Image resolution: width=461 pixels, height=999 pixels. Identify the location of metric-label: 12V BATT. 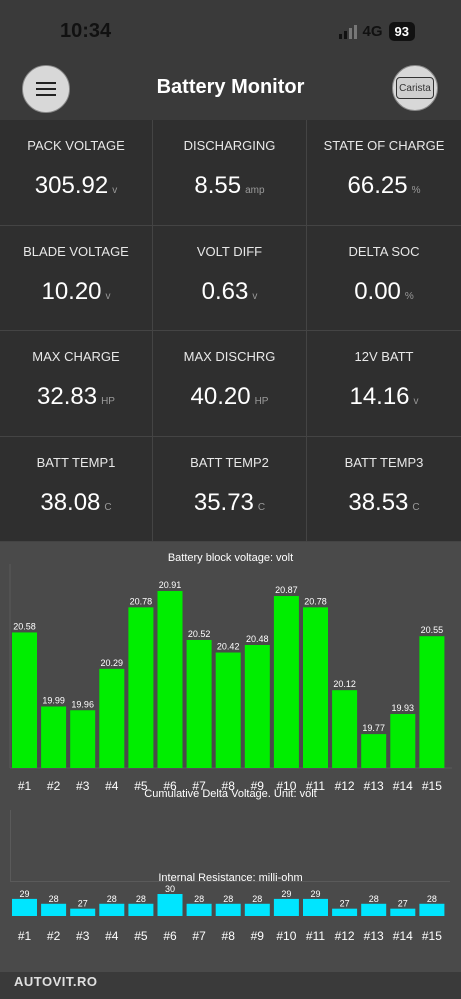
(384, 356).